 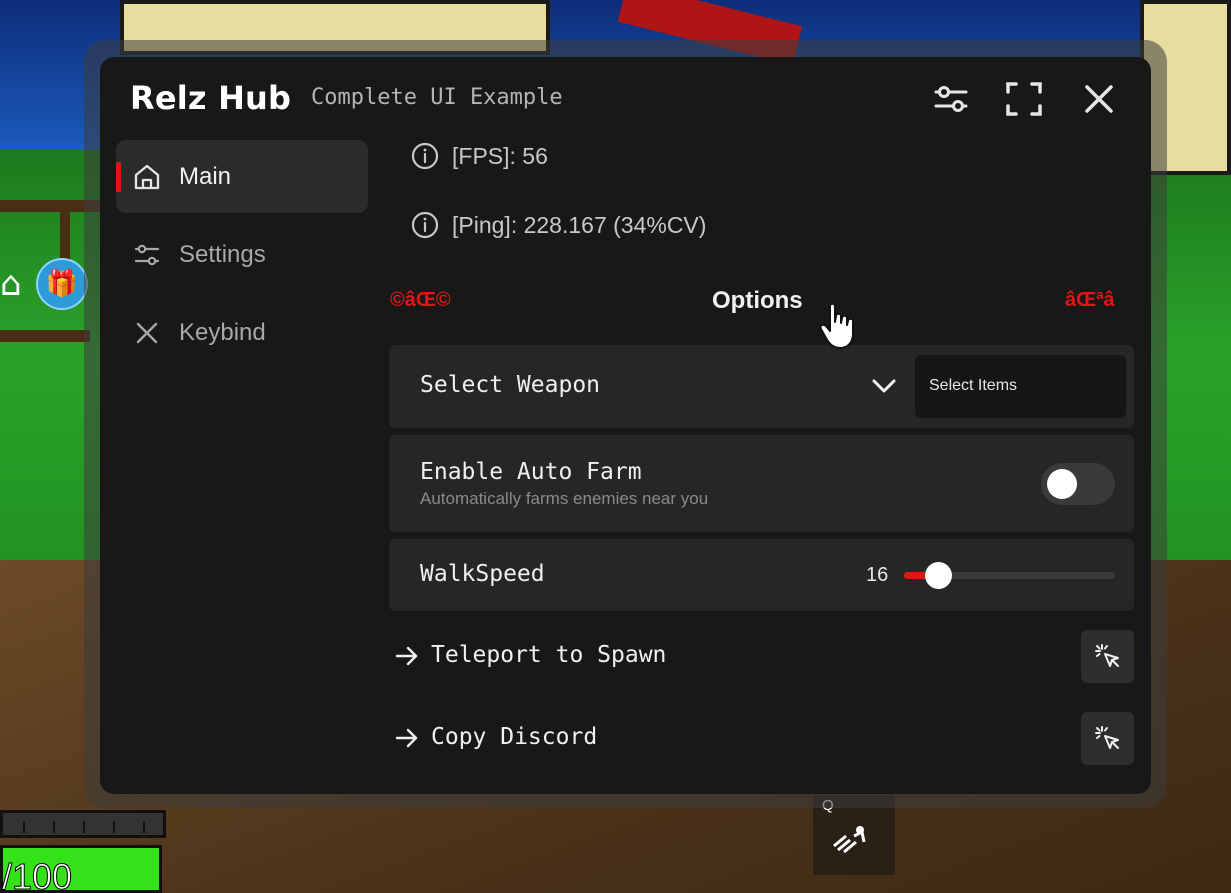 What do you see at coordinates (62, 284) in the screenshot?
I see `gift-icon: 🎁` at bounding box center [62, 284].